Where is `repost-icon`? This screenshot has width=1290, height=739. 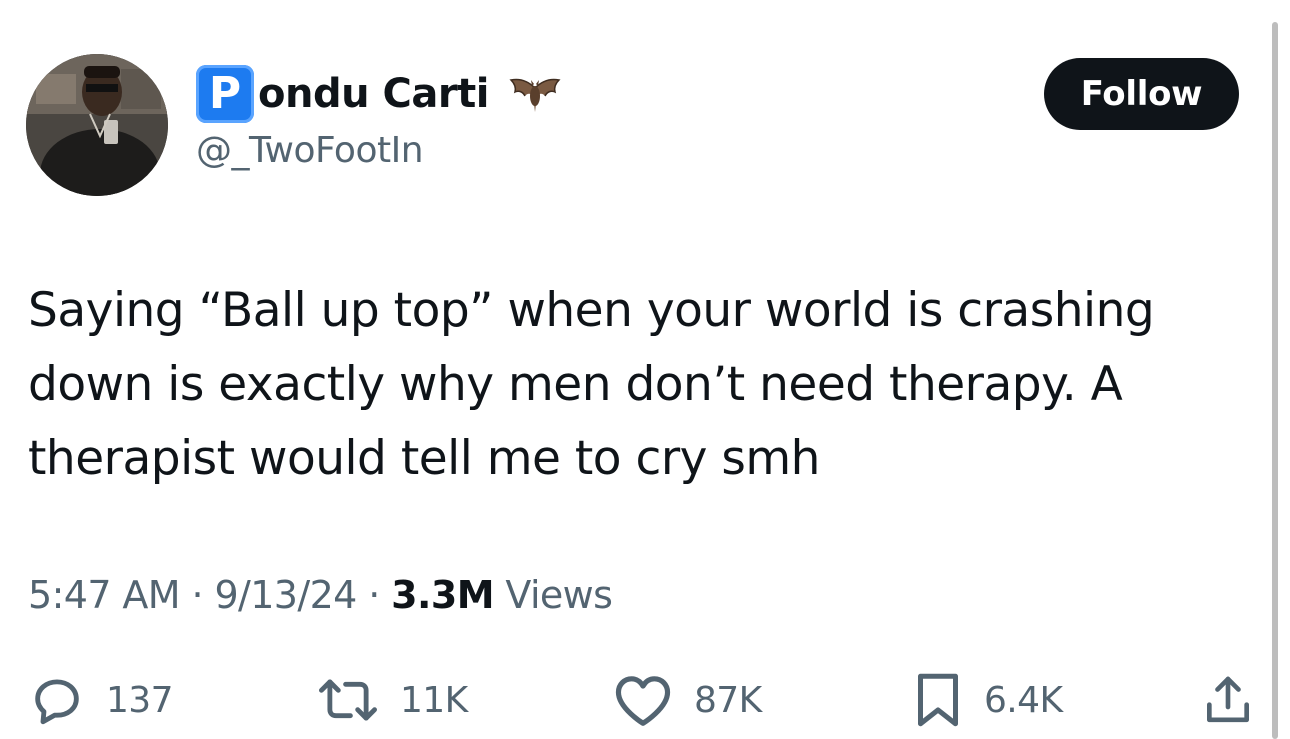 repost-icon is located at coordinates (348, 700).